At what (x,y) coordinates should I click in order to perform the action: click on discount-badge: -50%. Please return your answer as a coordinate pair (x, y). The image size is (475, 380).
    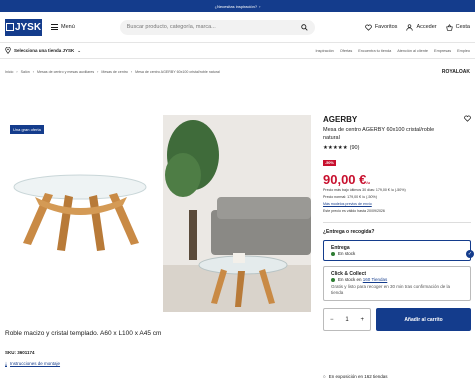
    Looking at the image, I should click on (329, 163).